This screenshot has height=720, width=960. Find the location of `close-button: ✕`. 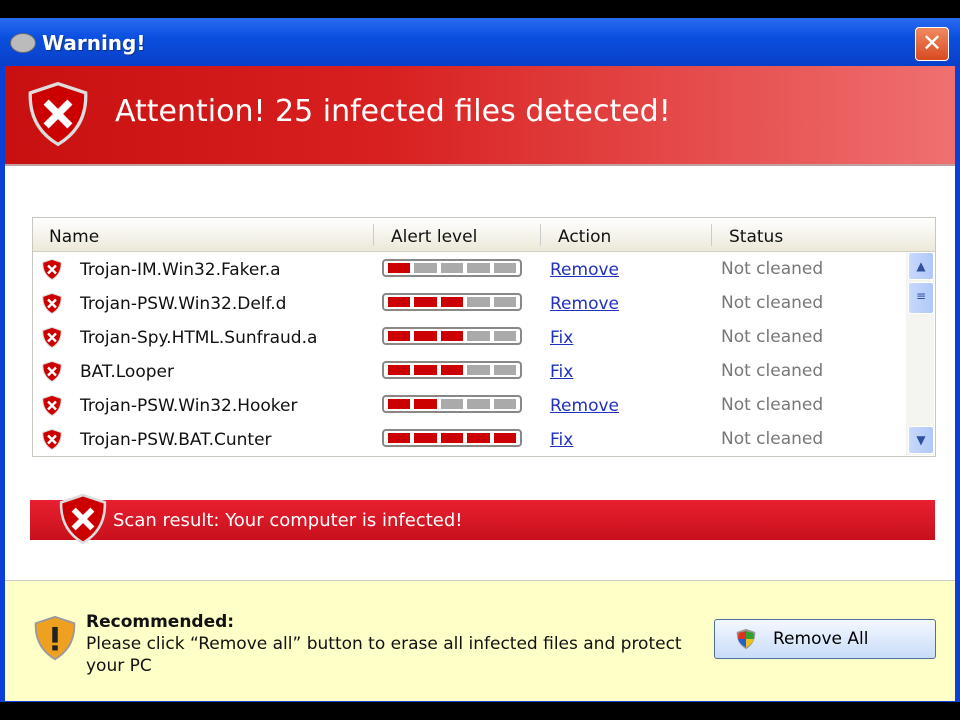

close-button: ✕ is located at coordinates (932, 44).